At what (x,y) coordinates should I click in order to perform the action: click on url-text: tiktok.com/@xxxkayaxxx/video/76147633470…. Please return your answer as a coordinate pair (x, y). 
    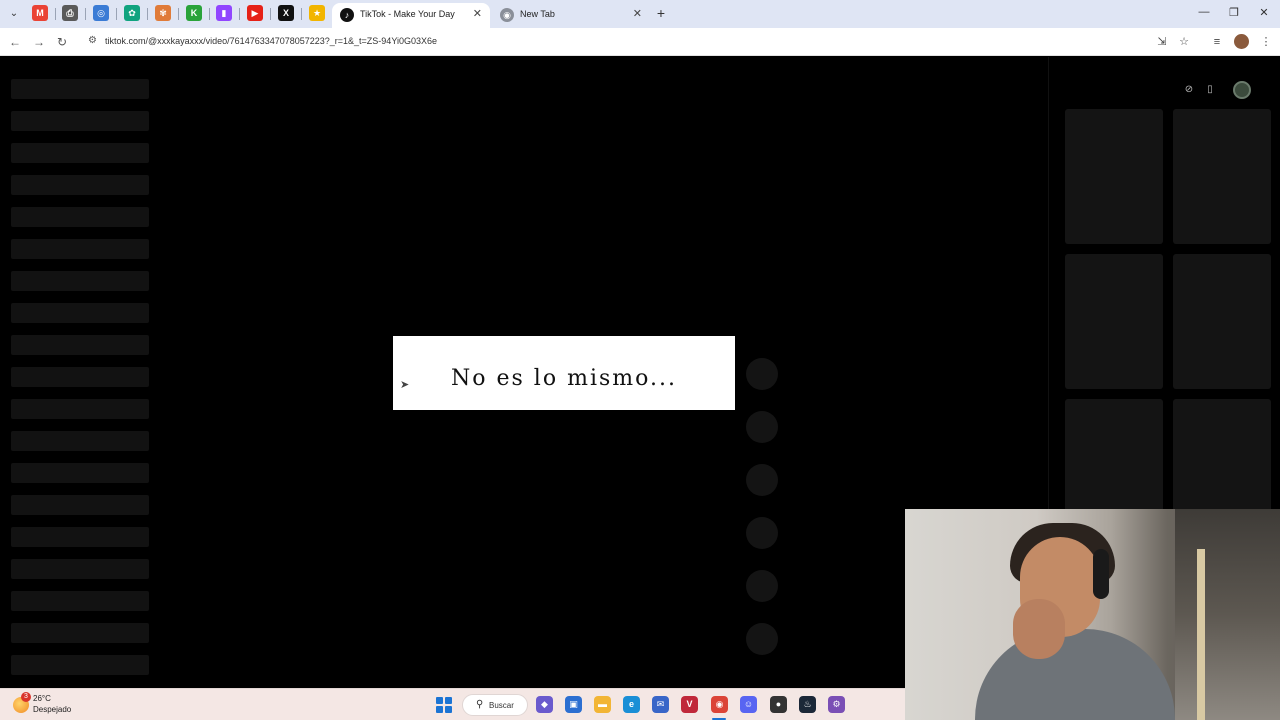
    Looking at the image, I should click on (271, 41).